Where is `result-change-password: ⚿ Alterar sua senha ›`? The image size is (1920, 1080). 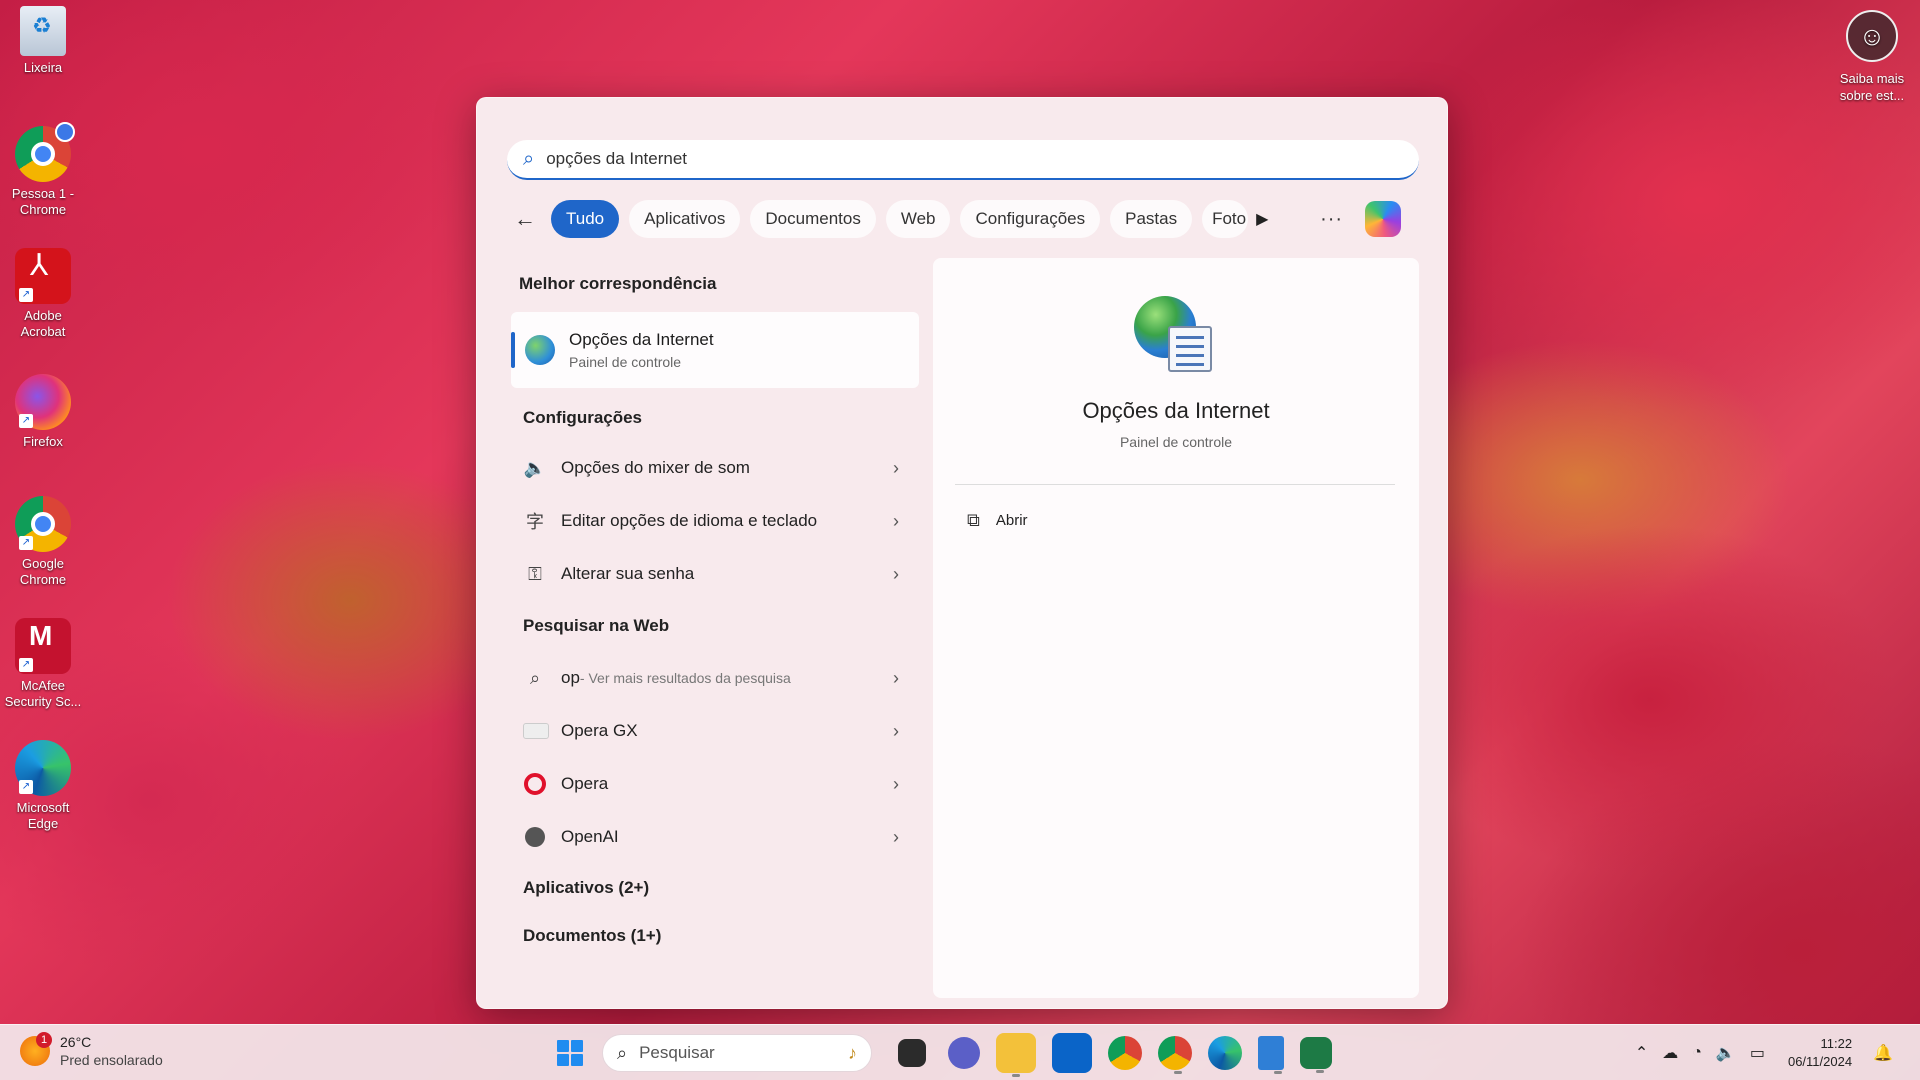
result-change-password: ⚿ Alterar sua senha › is located at coordinates (721, 574).